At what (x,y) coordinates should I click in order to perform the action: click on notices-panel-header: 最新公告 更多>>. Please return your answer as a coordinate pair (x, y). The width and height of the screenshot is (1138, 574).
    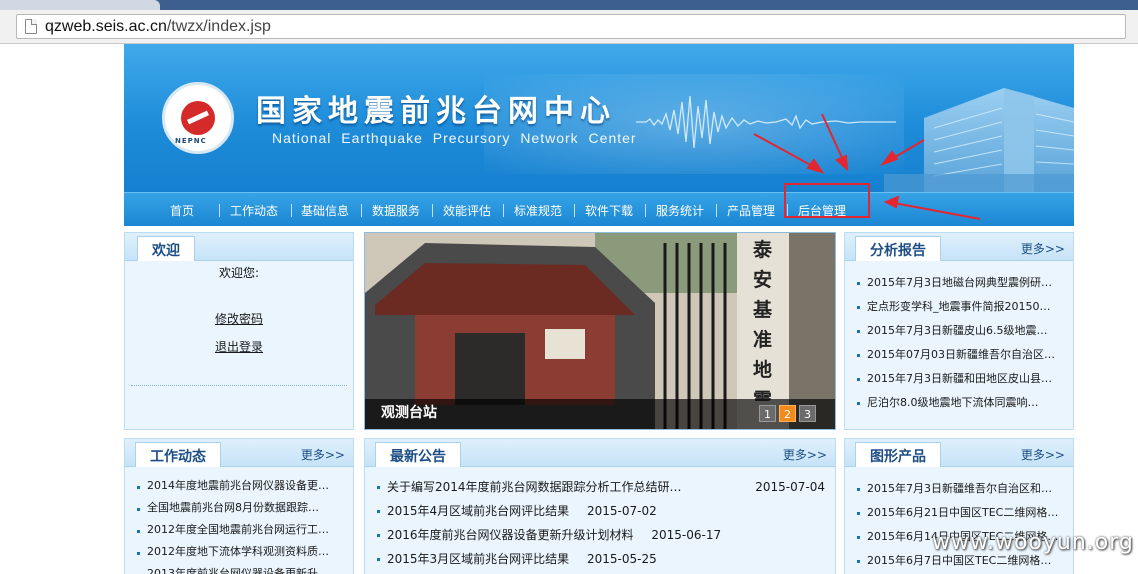
    Looking at the image, I should click on (600, 453).